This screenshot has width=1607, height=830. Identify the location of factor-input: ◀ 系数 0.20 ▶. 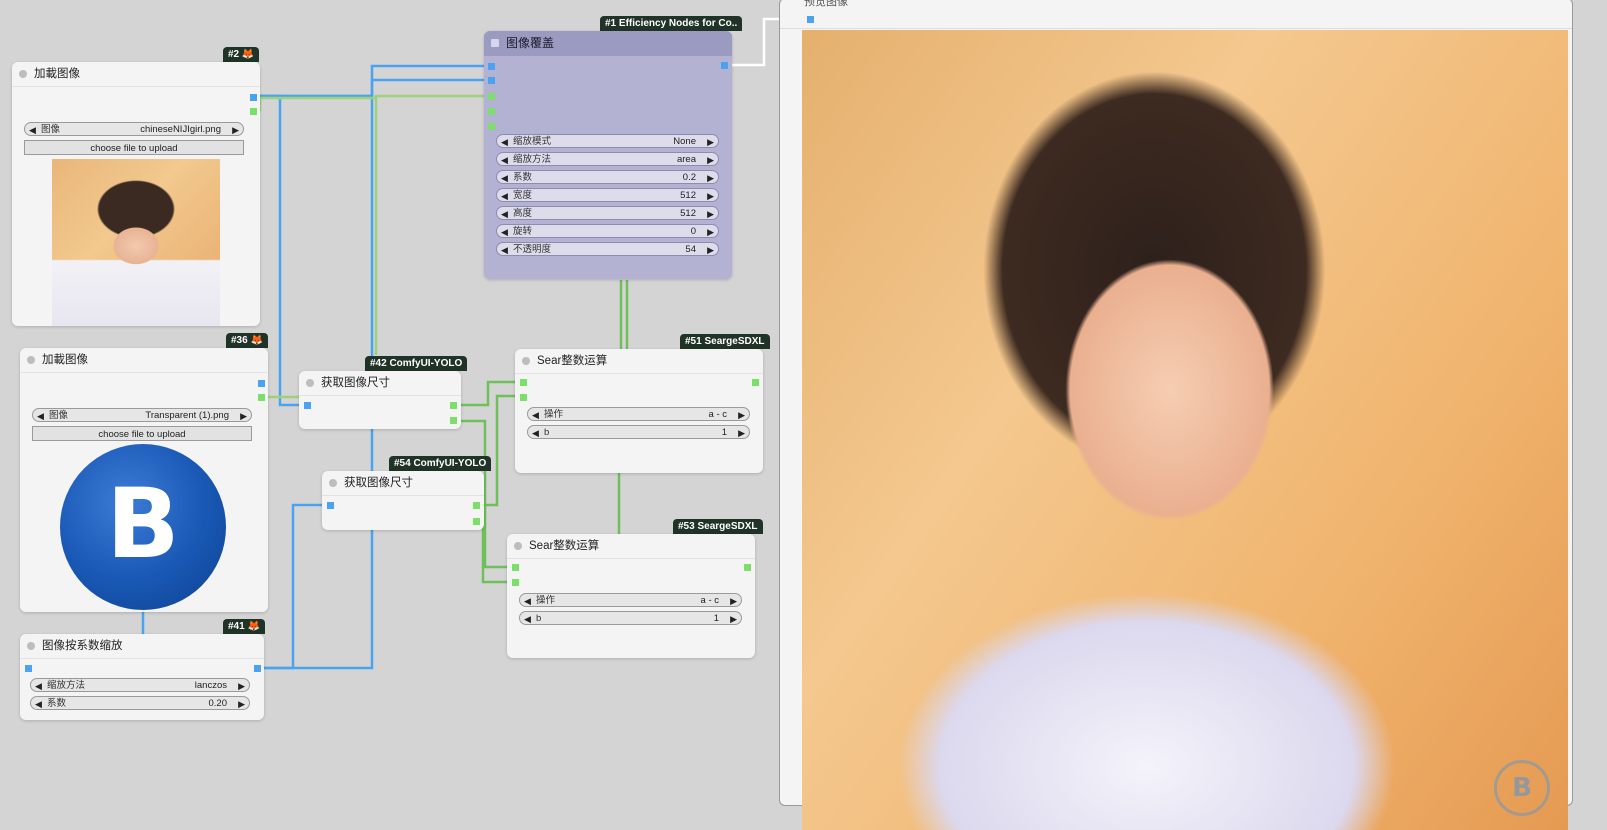
(140, 703).